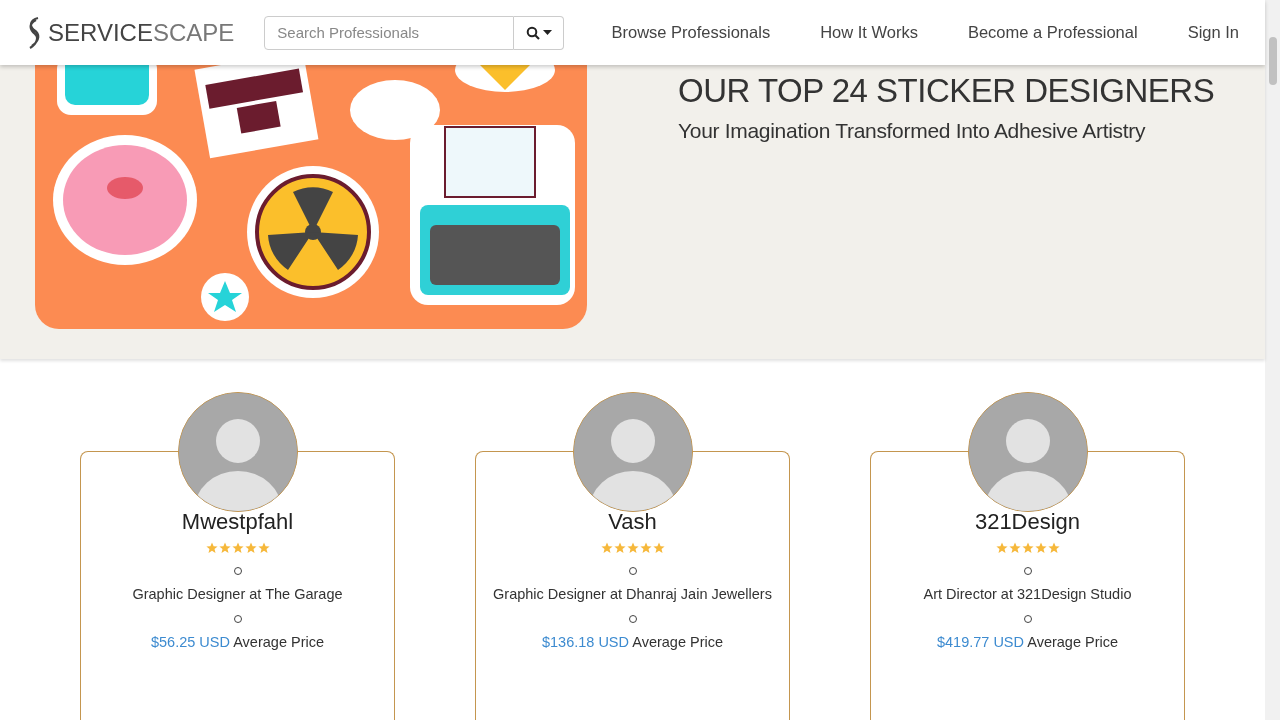 The image size is (1280, 720). I want to click on average-price: $419.77 USD Average Price, so click(1027, 642).